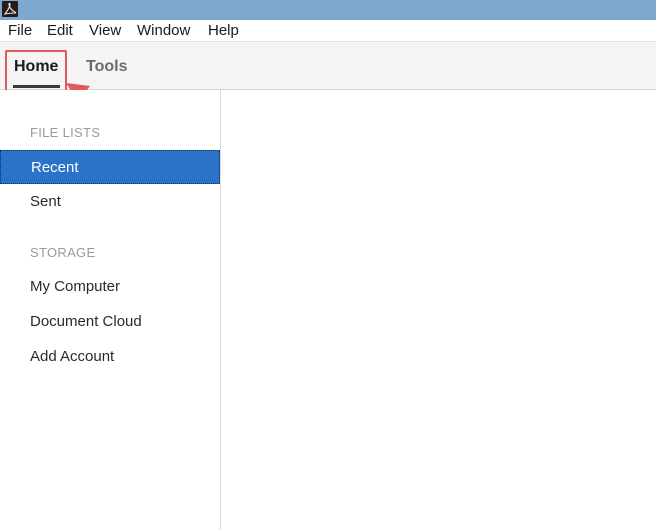 The height and width of the screenshot is (530, 656). I want to click on menu-bar: File Edit View Window Help, so click(328, 31).